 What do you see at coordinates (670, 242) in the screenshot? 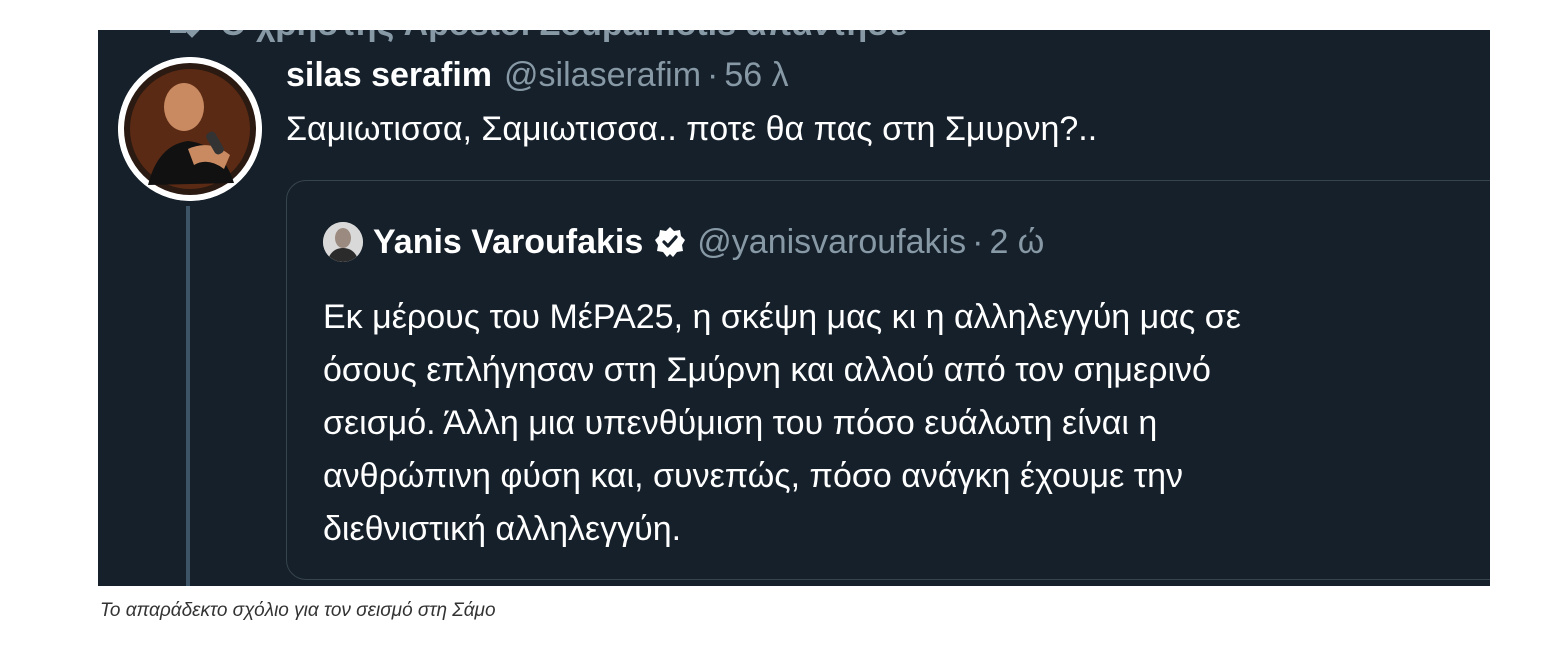
I see `verified-badge-icon` at bounding box center [670, 242].